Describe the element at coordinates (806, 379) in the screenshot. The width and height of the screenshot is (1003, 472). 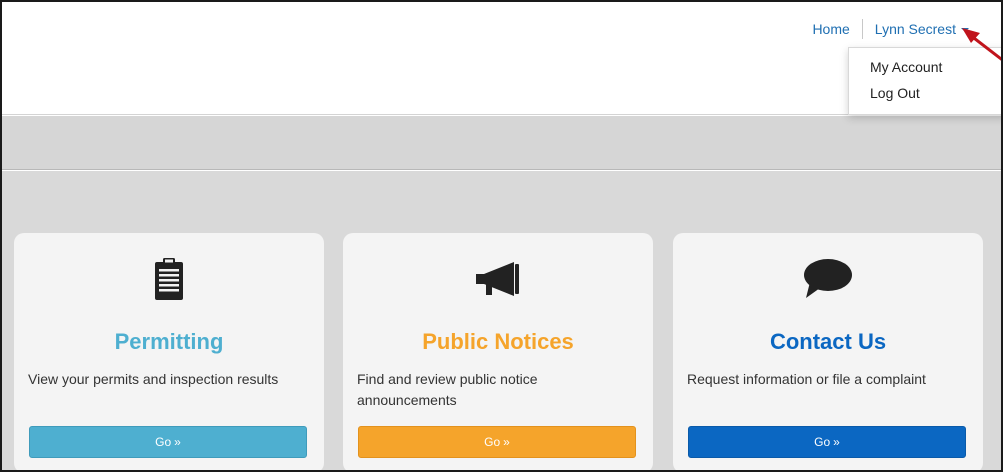
I see `contact-us-description: Request information or file a complaint` at that location.